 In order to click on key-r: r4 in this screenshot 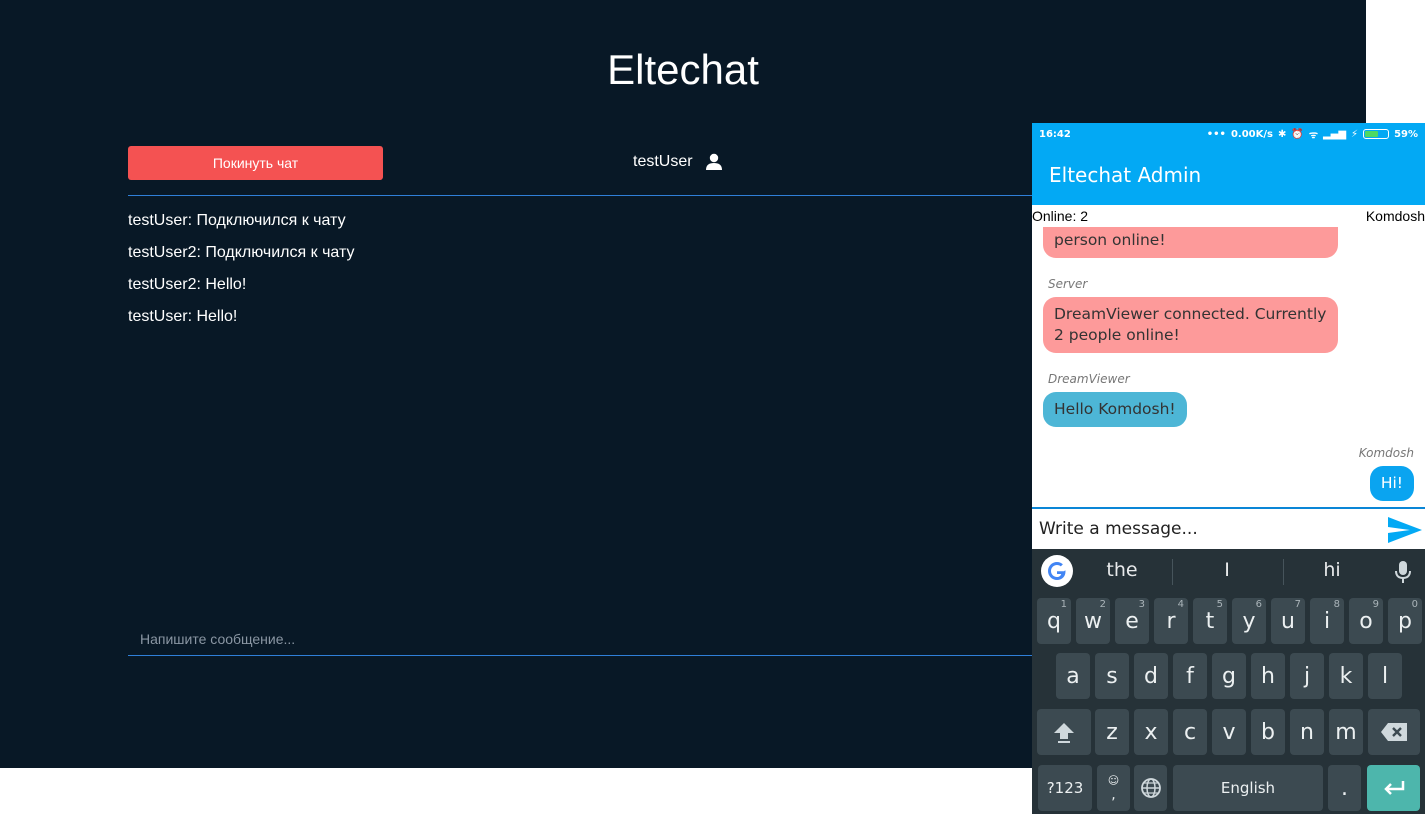, I will do `click(1171, 621)`.